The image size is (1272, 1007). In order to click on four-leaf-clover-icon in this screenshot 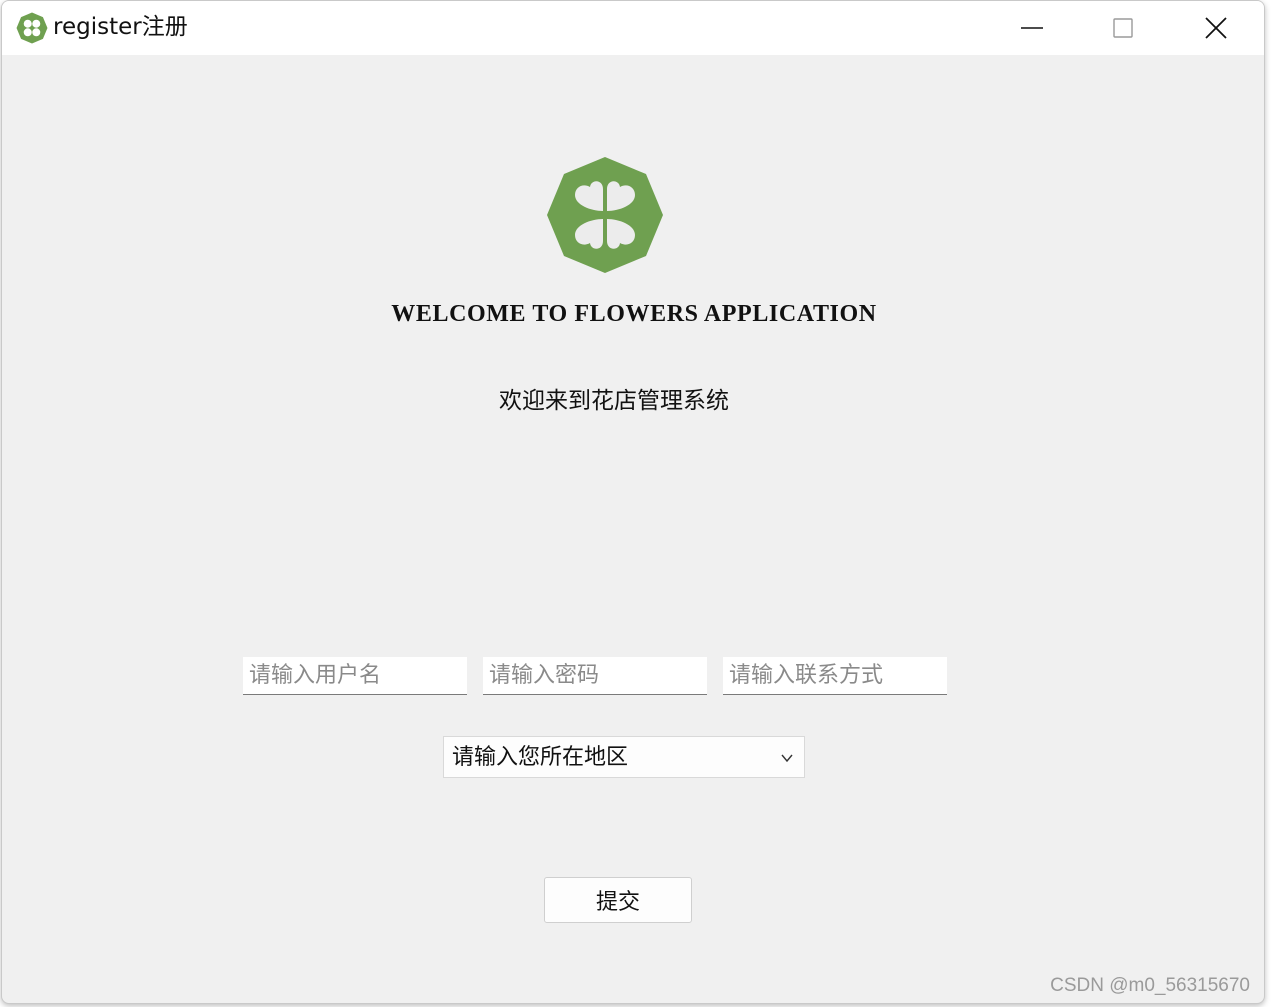, I will do `click(32, 28)`.